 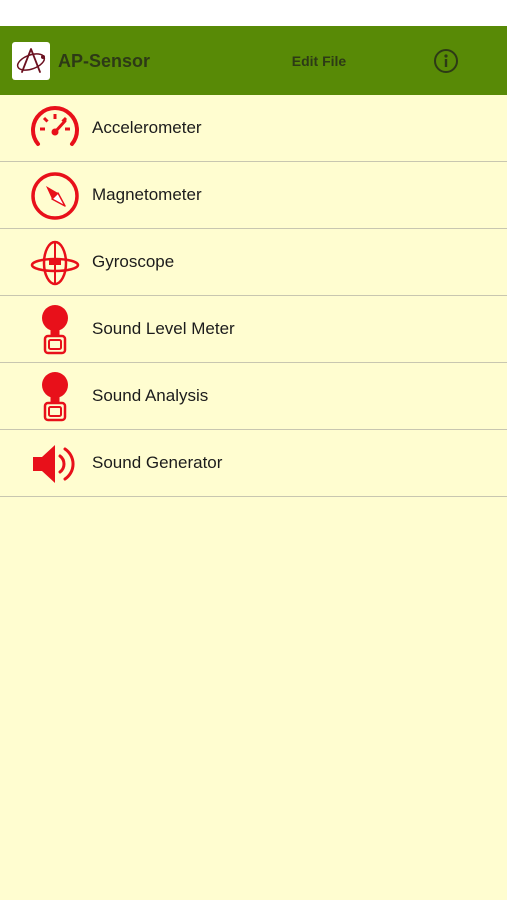 What do you see at coordinates (253, 60) in the screenshot?
I see `navigation-bar: AP-Sensor Edit File` at bounding box center [253, 60].